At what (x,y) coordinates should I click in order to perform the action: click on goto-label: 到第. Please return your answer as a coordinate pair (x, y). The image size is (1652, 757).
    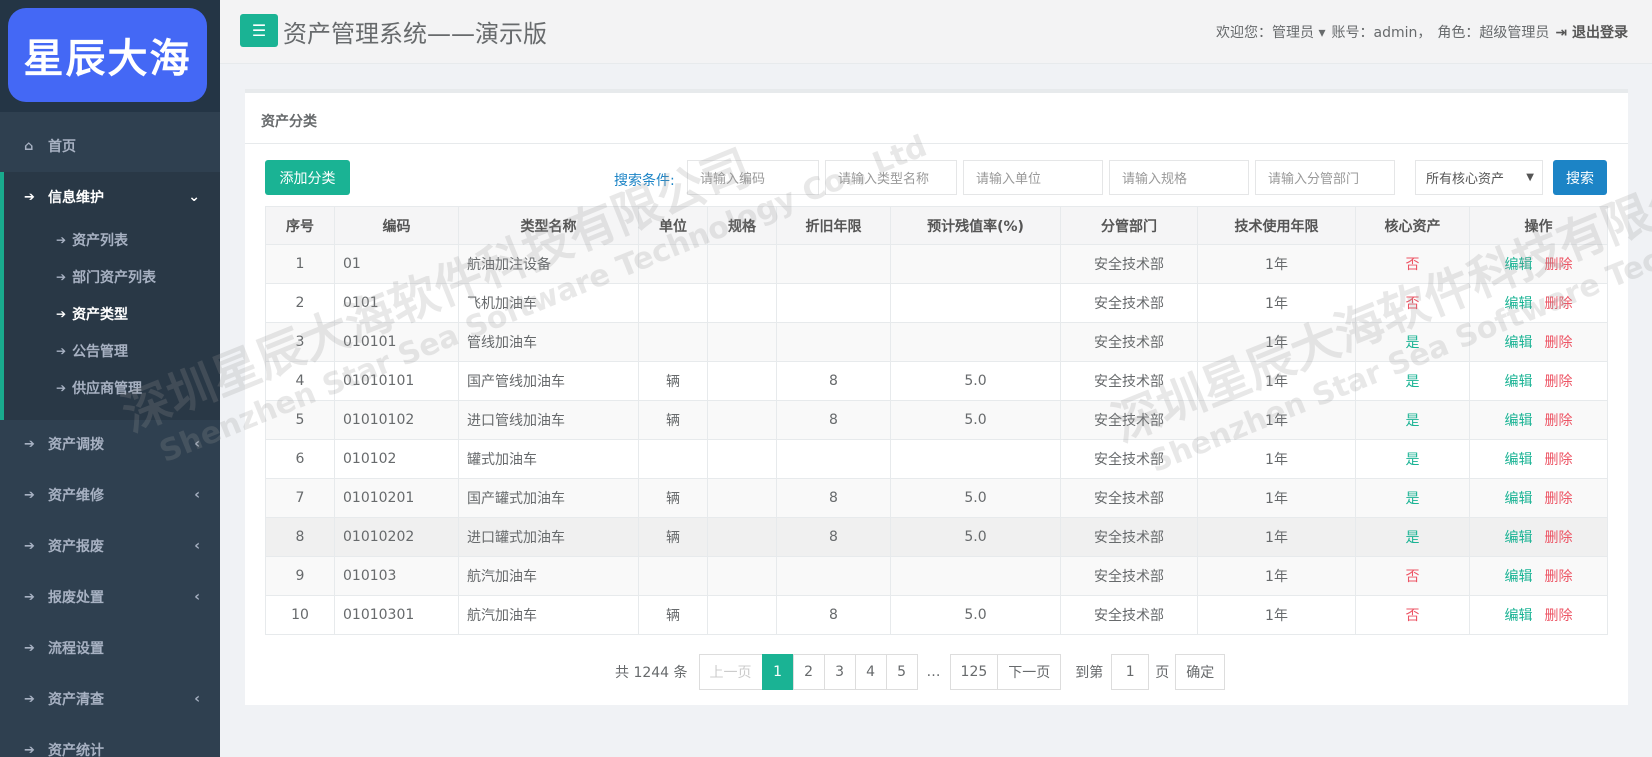
    Looking at the image, I should click on (1089, 673).